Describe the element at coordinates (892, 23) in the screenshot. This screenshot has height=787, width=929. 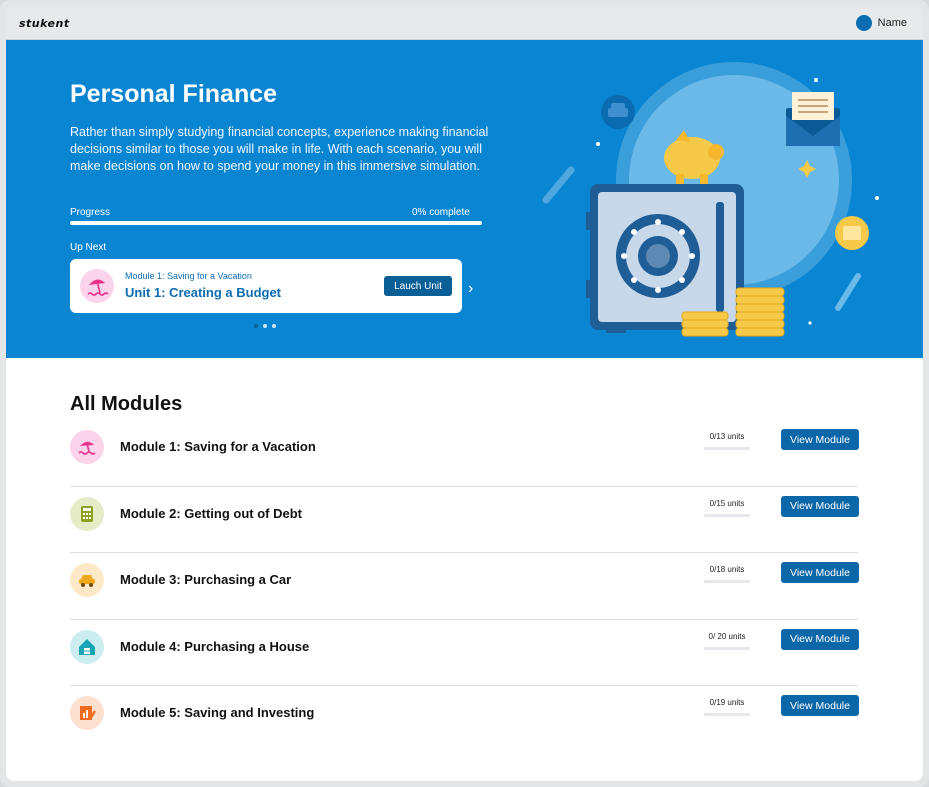
I see `user-name: Name` at that location.